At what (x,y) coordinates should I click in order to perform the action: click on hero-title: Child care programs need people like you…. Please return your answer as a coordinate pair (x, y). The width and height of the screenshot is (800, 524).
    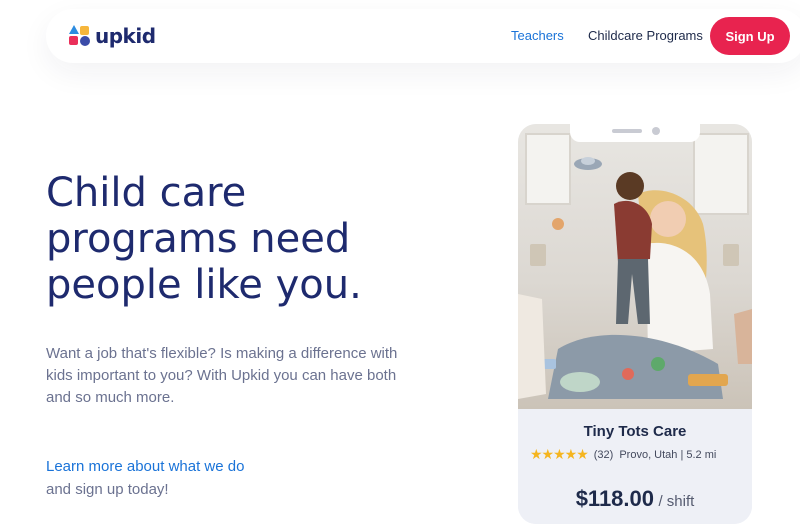
    Looking at the image, I should click on (236, 239).